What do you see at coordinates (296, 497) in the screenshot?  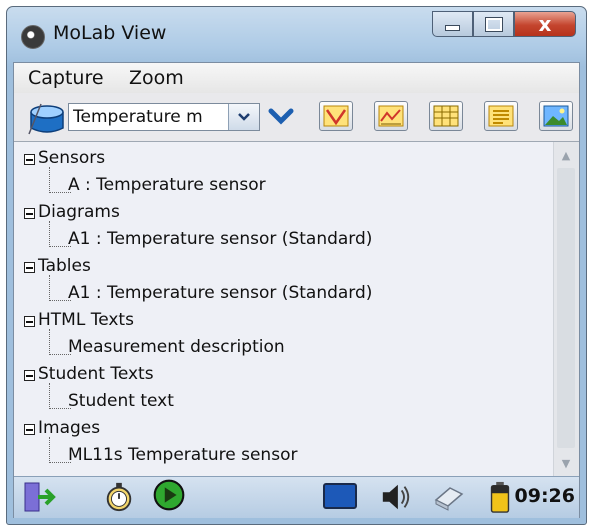 I see `status-bar: 09:26` at bounding box center [296, 497].